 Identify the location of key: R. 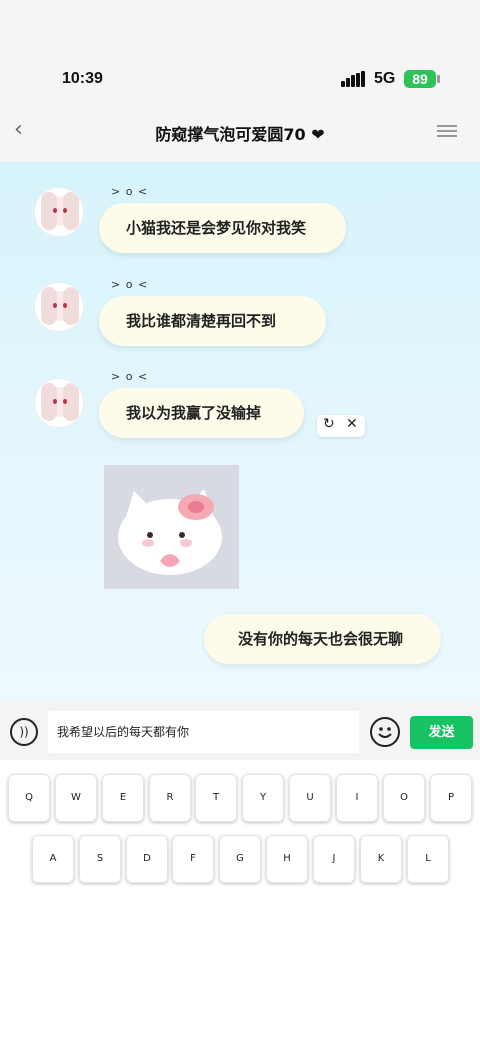
(170, 798).